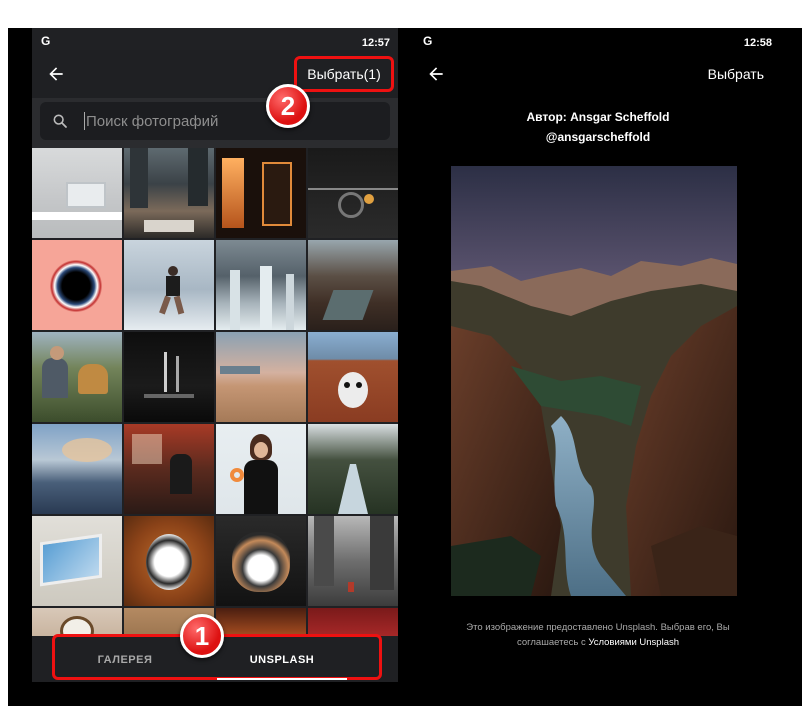  Describe the element at coordinates (288, 106) in the screenshot. I see `annotation-badge-2: 2` at that location.